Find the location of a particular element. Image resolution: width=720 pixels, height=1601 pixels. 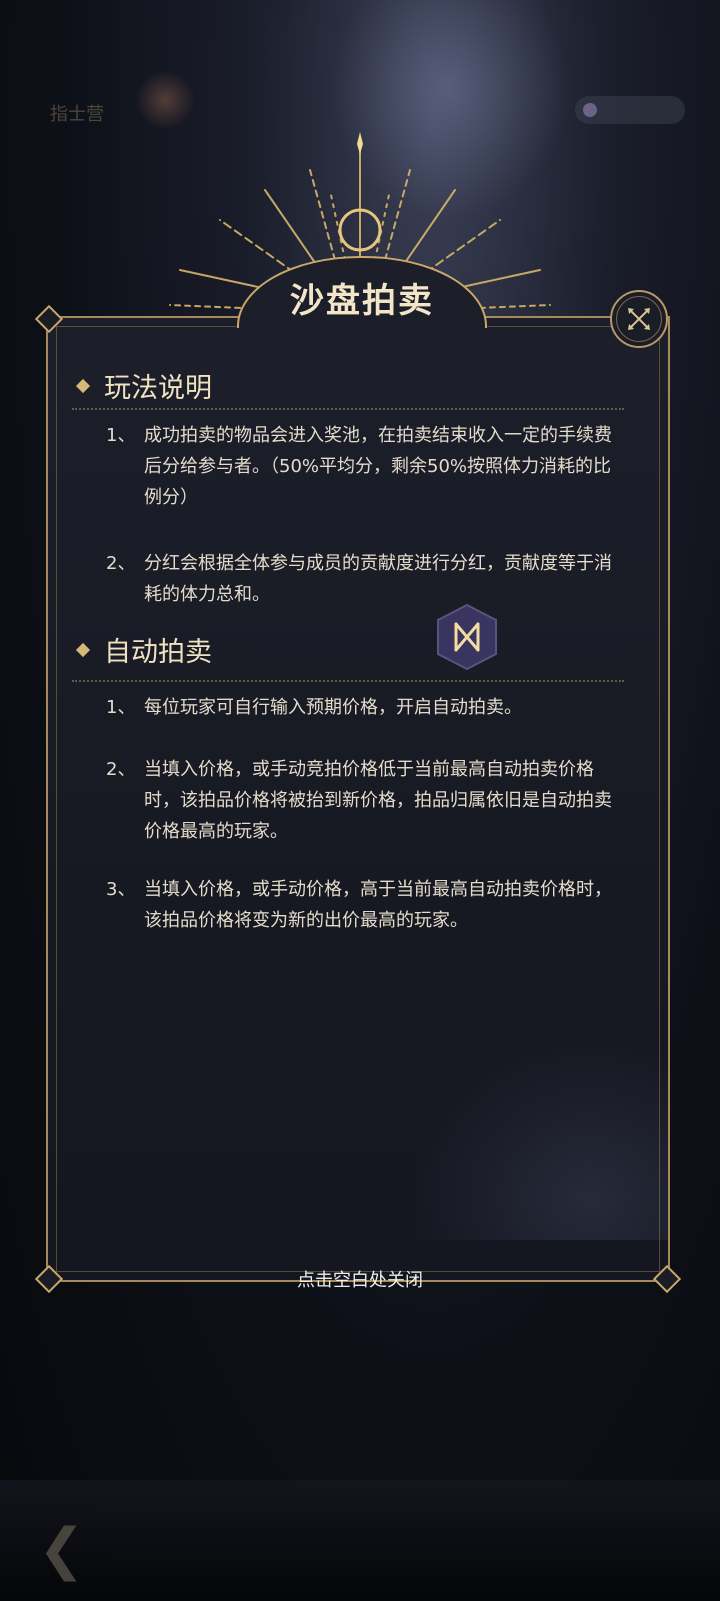

rule-text: 分红会根据全体参与成员的贡献度进行分红，贡献度等于消耗的体力总和。 is located at coordinates (378, 579).